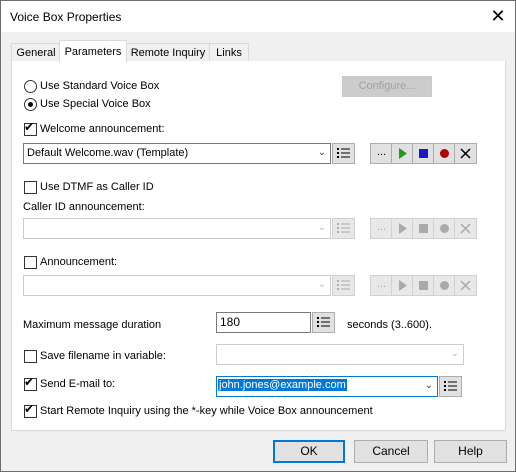  Describe the element at coordinates (78, 384) in the screenshot. I see `send-email-label: Send E-mail to:` at that location.